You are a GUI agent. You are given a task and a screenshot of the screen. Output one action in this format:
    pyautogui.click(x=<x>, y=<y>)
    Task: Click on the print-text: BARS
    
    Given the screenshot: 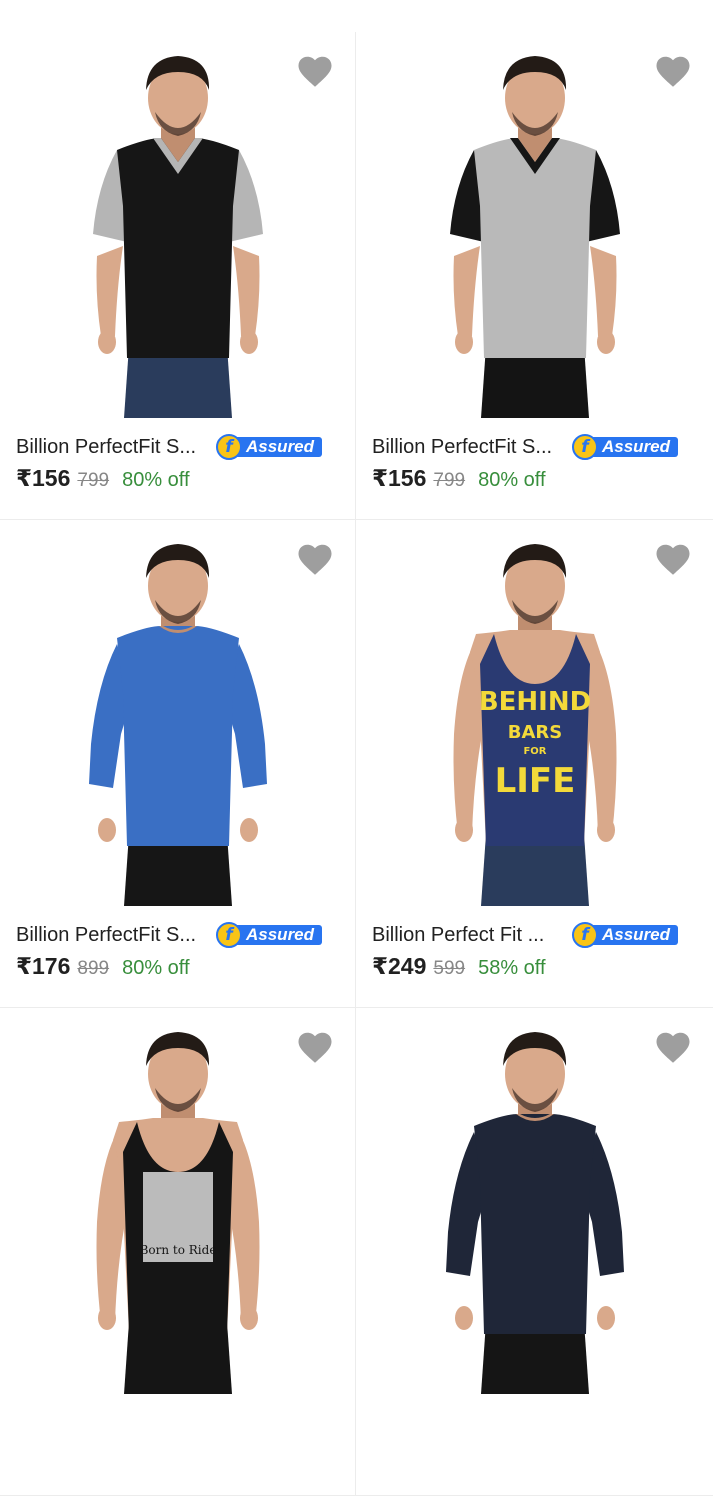 What is the action you would take?
    pyautogui.click(x=534, y=732)
    